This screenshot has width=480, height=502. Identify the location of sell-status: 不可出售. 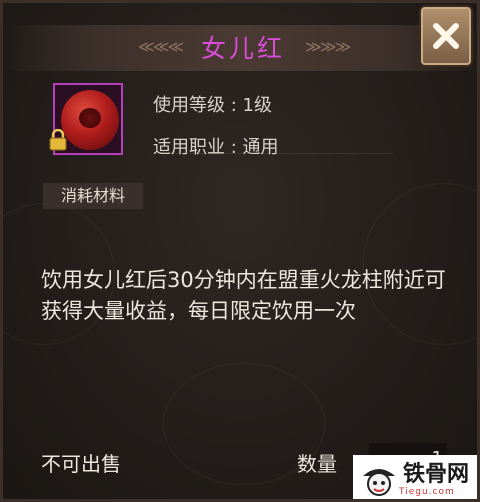
(81, 464).